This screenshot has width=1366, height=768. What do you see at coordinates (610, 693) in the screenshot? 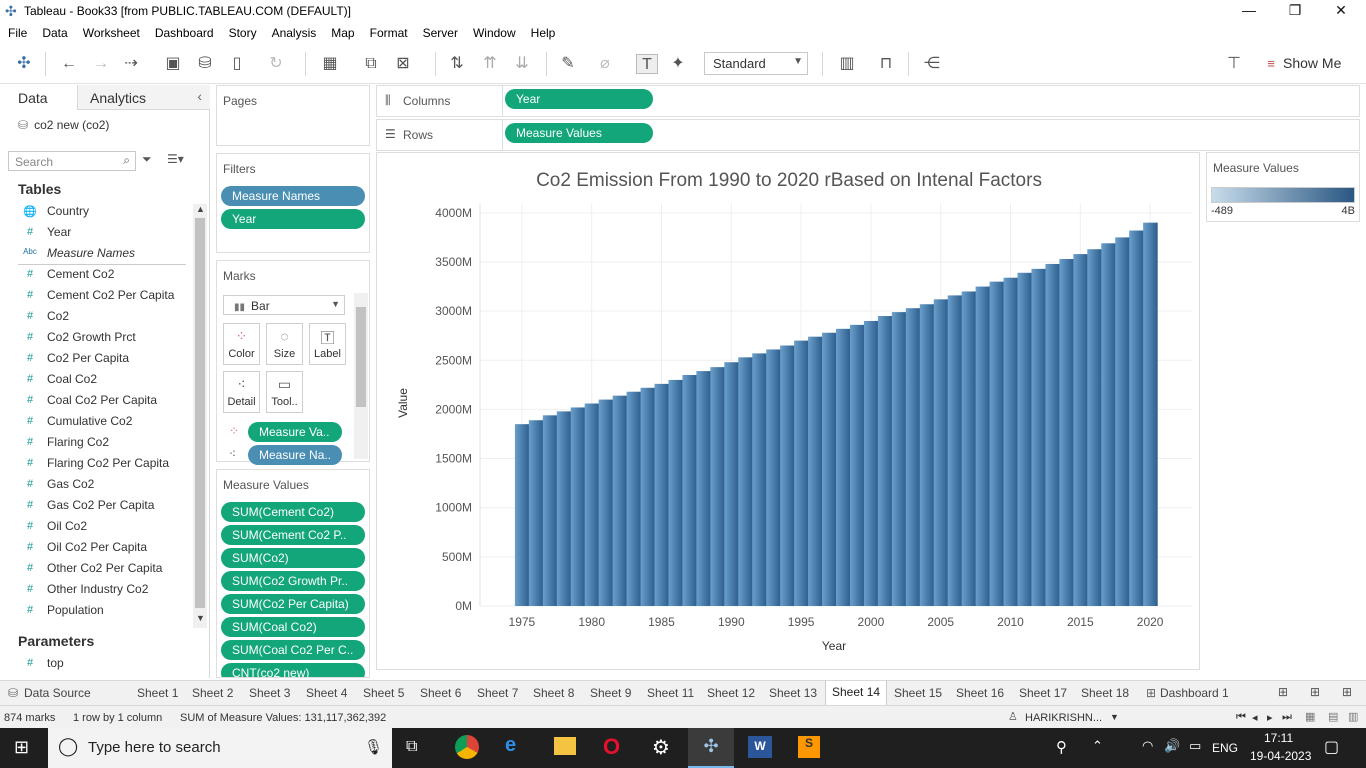
I see `tab-sheet: Sheet 9` at bounding box center [610, 693].